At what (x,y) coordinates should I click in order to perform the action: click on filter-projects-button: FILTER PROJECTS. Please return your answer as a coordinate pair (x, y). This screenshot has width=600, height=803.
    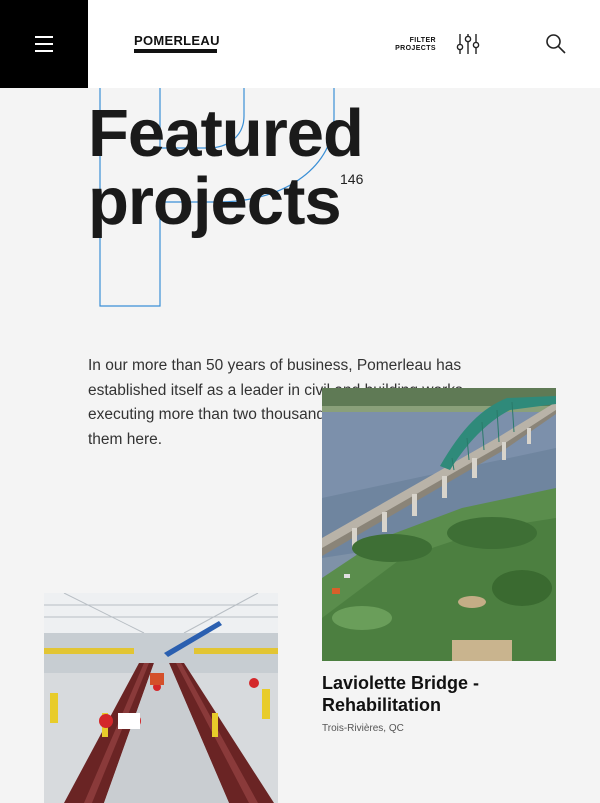
    Looking at the image, I should click on (414, 45).